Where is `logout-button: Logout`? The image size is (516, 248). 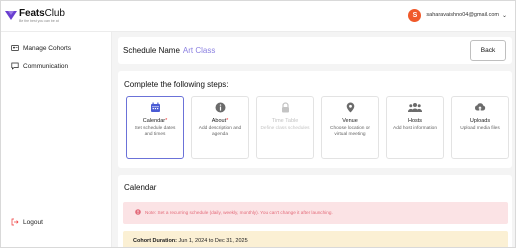 logout-button: Logout is located at coordinates (27, 222).